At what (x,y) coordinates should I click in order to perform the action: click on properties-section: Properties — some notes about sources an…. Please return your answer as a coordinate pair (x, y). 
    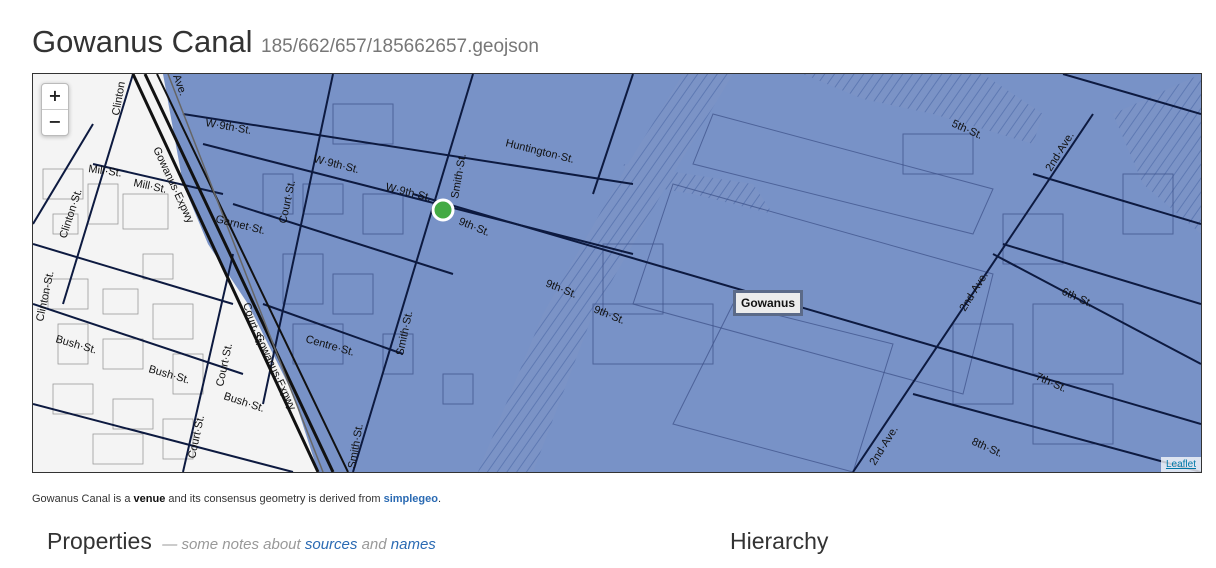
    Looking at the image, I should click on (241, 541).